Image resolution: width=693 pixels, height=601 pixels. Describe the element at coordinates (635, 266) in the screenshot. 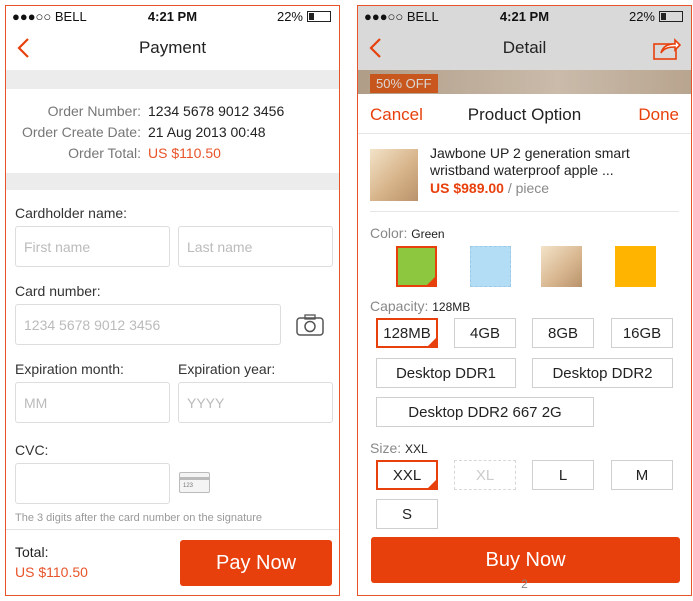

I see `color-swatch-orange` at that location.